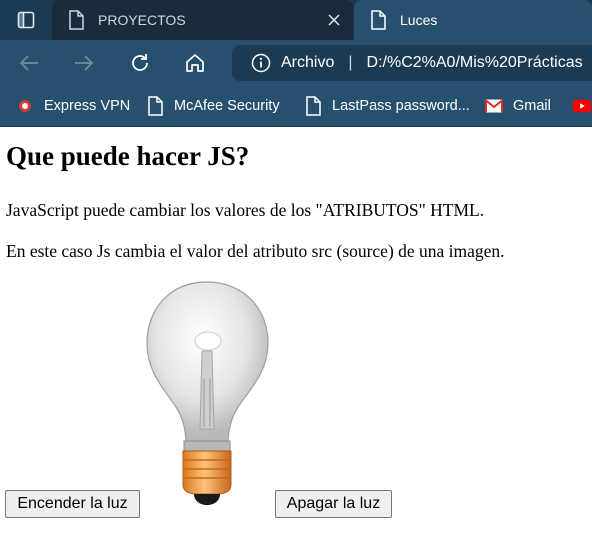  I want to click on bookmark-gmail: Gmail, so click(518, 106).